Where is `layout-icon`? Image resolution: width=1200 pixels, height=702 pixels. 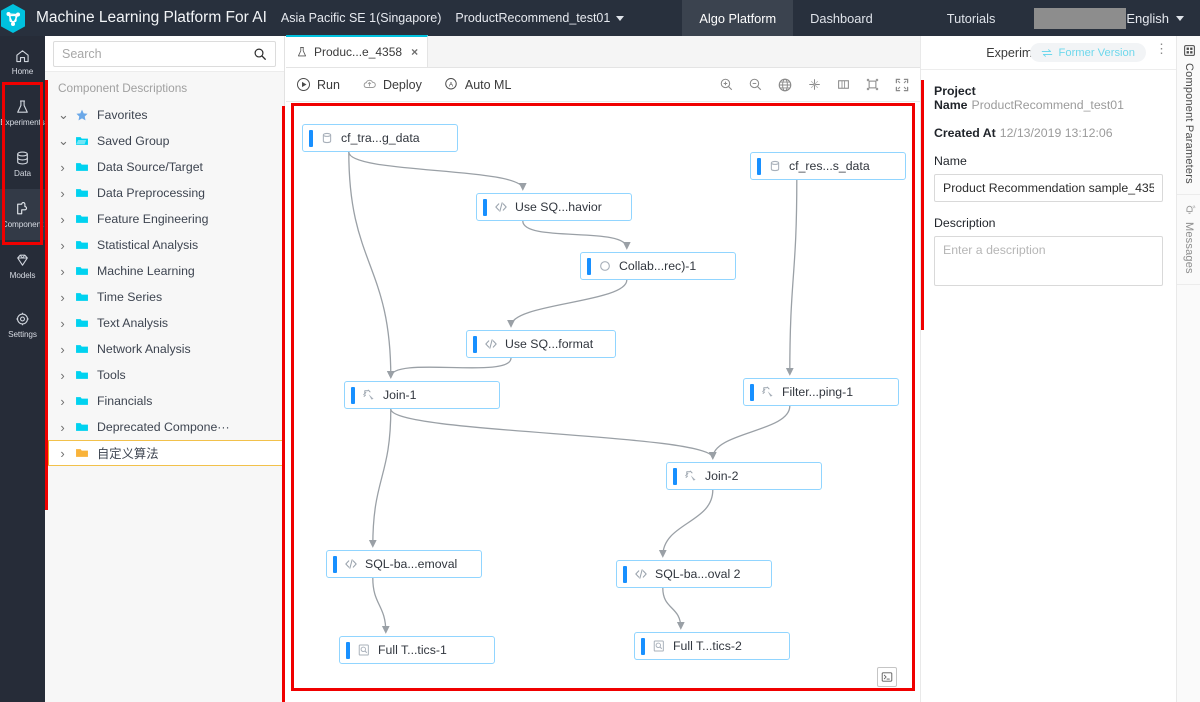
layout-icon is located at coordinates (843, 84).